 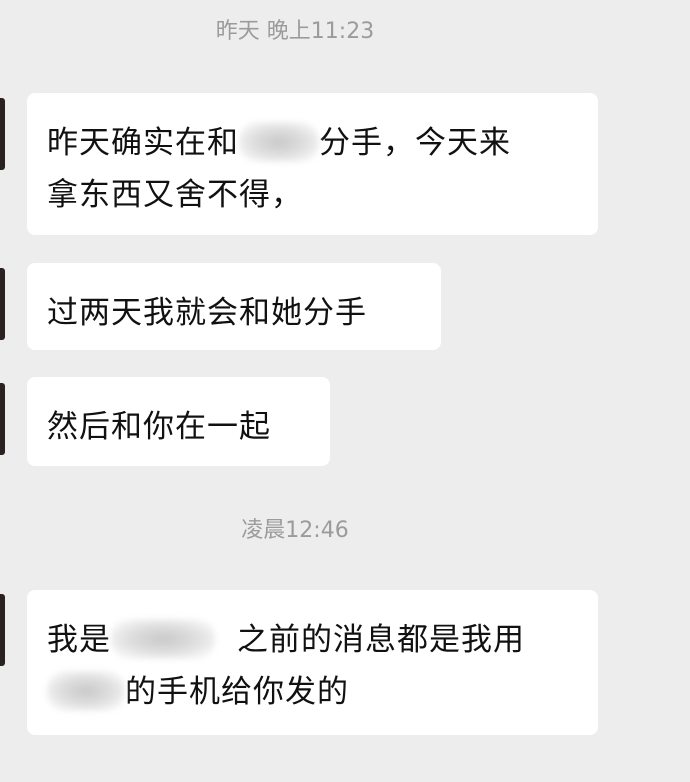 What do you see at coordinates (143, 143) in the screenshot?
I see `message-text: 昨天确实在和` at bounding box center [143, 143].